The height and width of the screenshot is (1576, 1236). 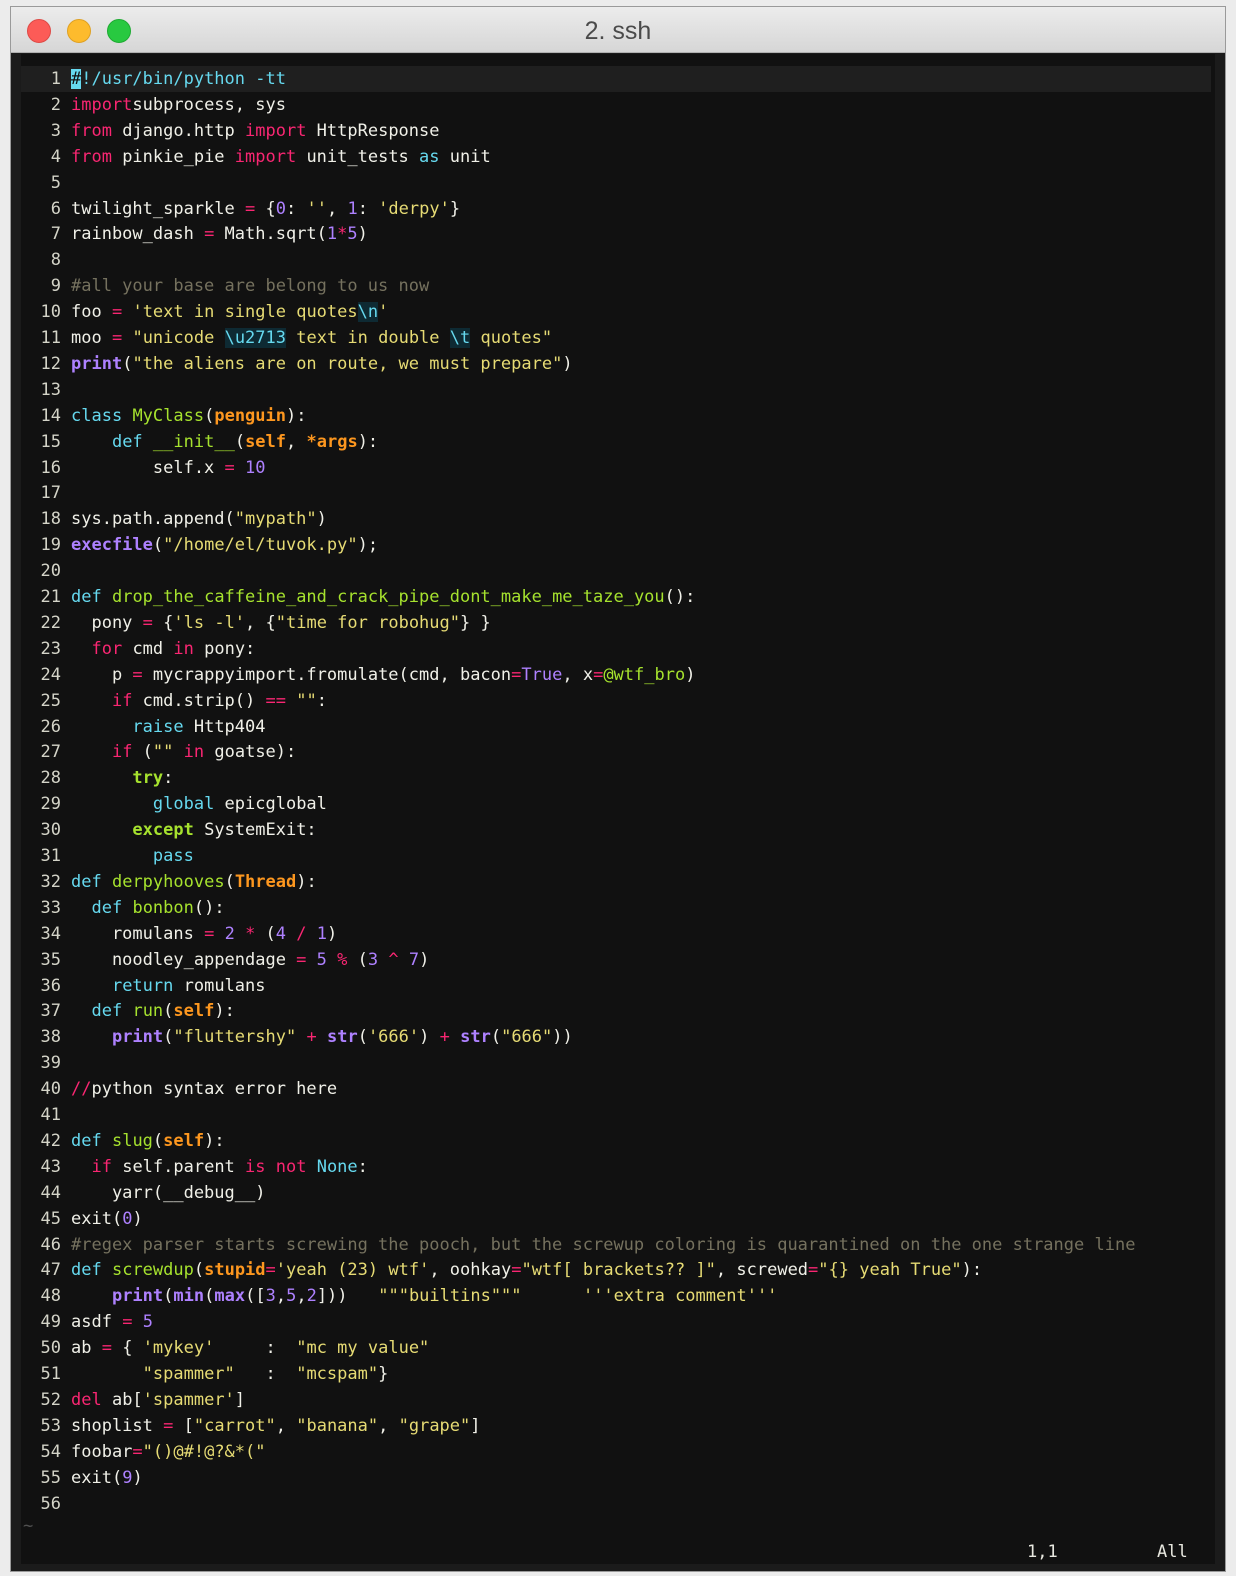 What do you see at coordinates (41, 1115) in the screenshot?
I see `code-line: 41` at bounding box center [41, 1115].